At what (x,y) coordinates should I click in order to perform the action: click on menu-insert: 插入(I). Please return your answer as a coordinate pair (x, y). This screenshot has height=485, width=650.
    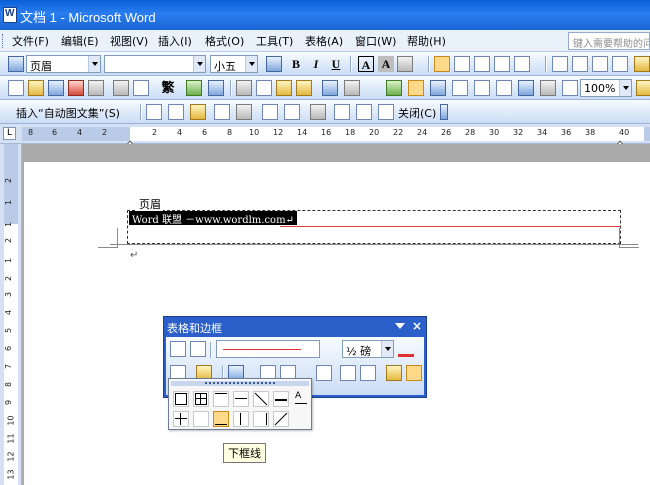
    Looking at the image, I should click on (175, 41).